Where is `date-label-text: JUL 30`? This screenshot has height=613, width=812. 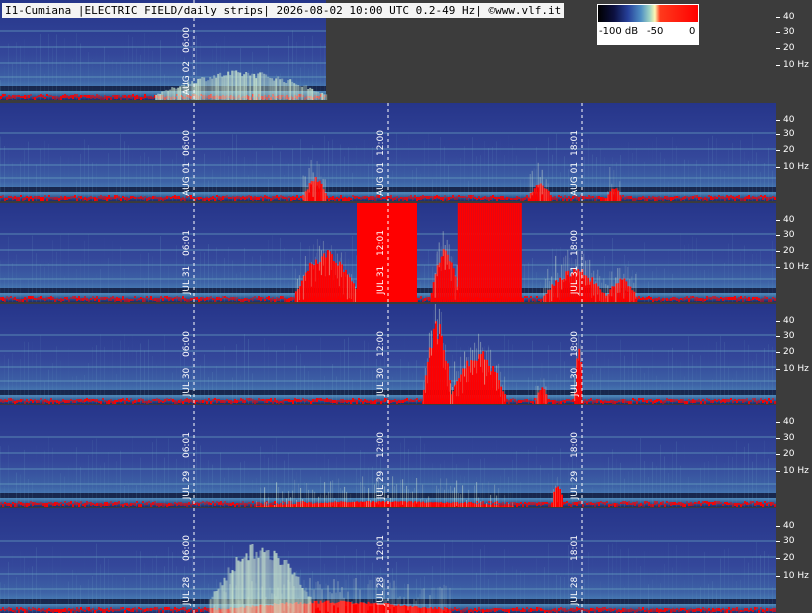
date-label-text: JUL 30 is located at coordinates (187, 382).